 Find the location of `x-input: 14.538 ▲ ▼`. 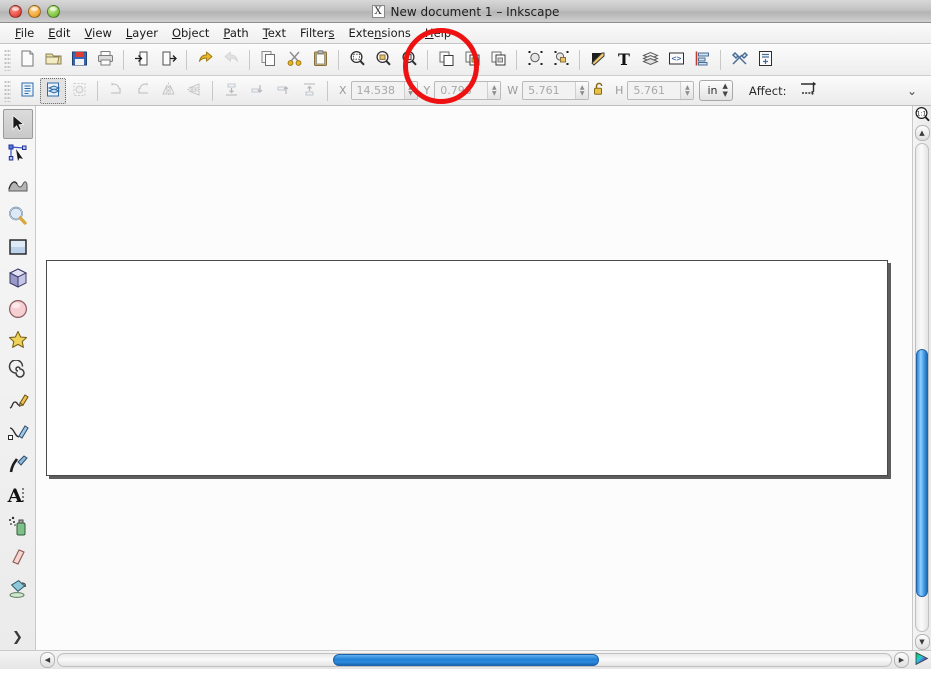

x-input: 14.538 ▲ ▼ is located at coordinates (384, 90).